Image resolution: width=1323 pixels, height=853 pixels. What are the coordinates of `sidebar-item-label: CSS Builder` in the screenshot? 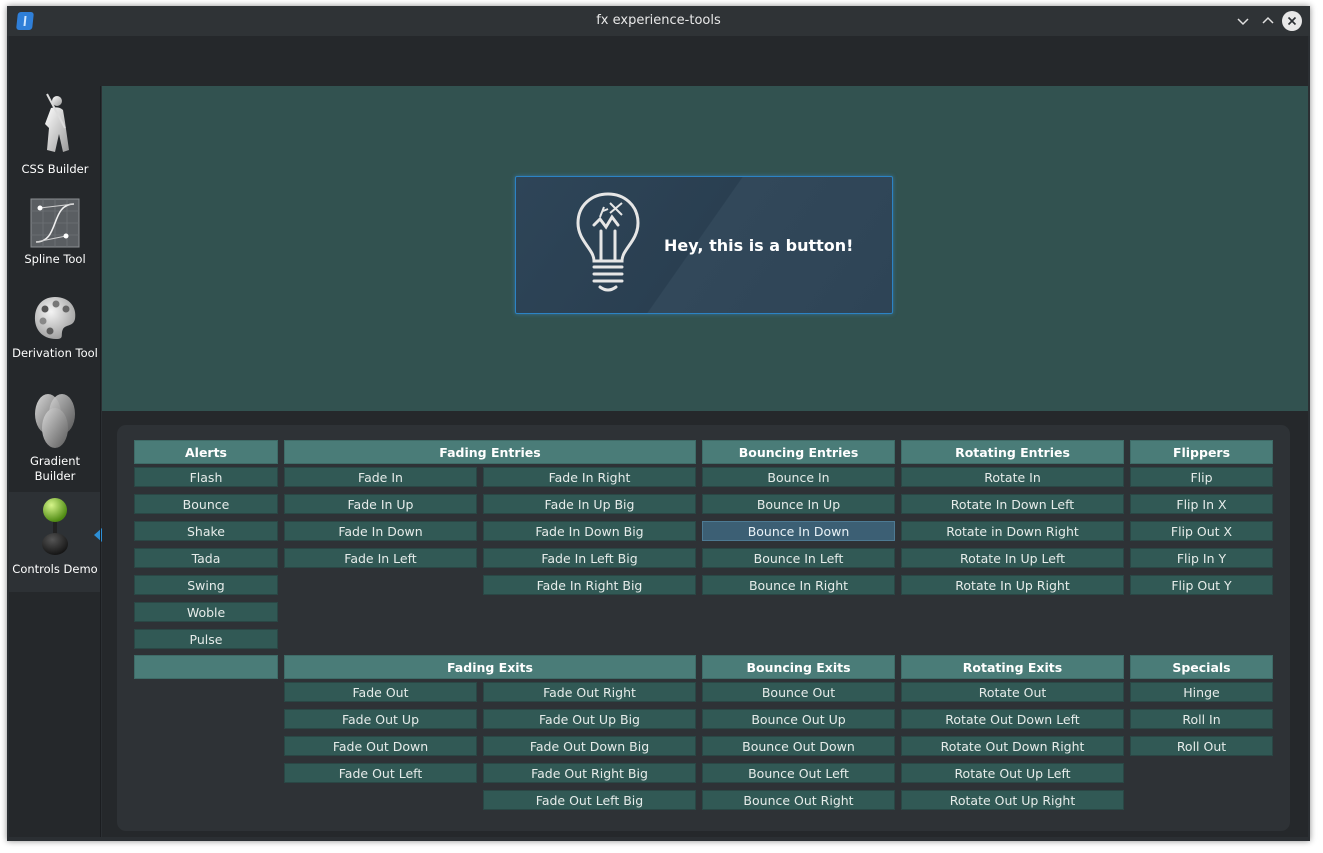 It's located at (55, 169).